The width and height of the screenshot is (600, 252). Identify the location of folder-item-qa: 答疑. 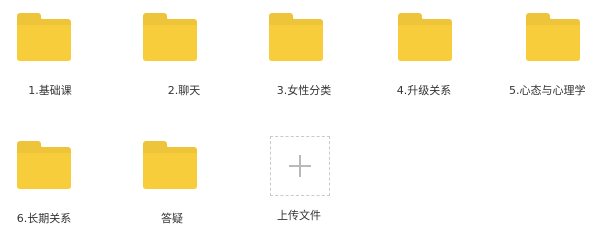
(186, 183).